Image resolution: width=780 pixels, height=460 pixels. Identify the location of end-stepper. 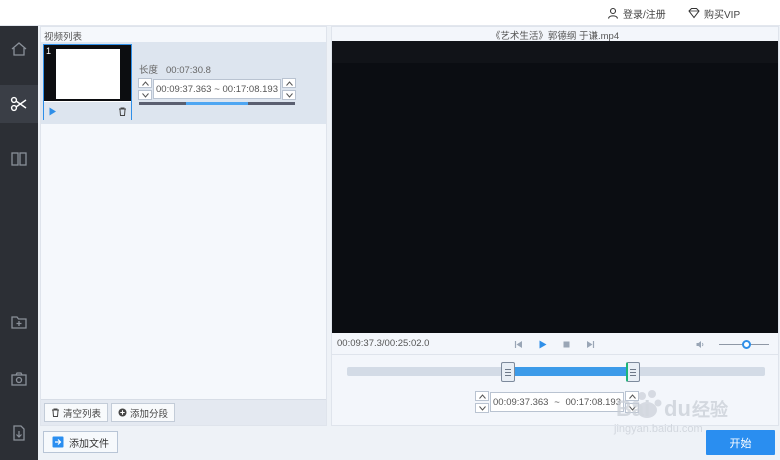
(289, 89).